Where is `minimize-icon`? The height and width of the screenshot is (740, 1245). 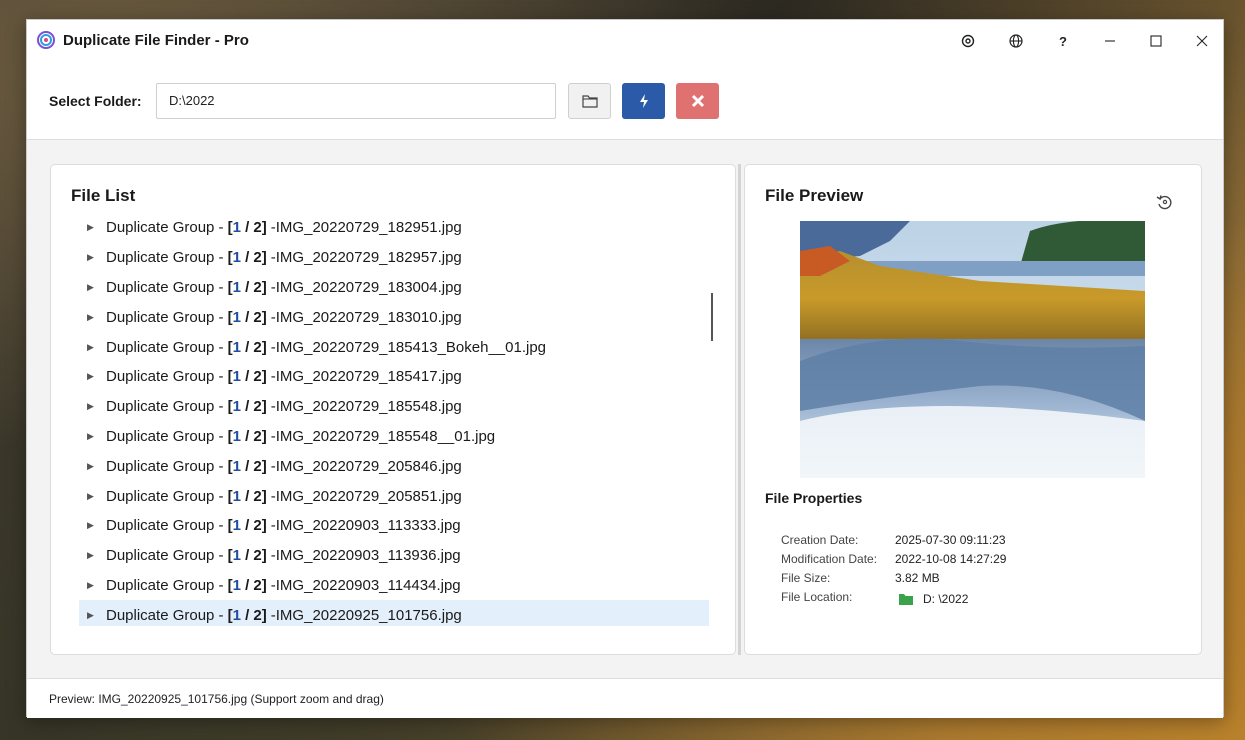 minimize-icon is located at coordinates (1110, 41).